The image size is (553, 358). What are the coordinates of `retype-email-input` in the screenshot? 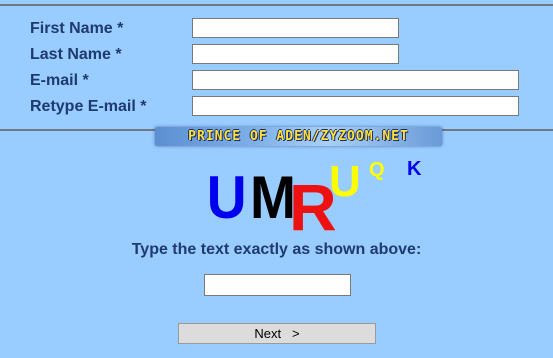 It's located at (355, 106).